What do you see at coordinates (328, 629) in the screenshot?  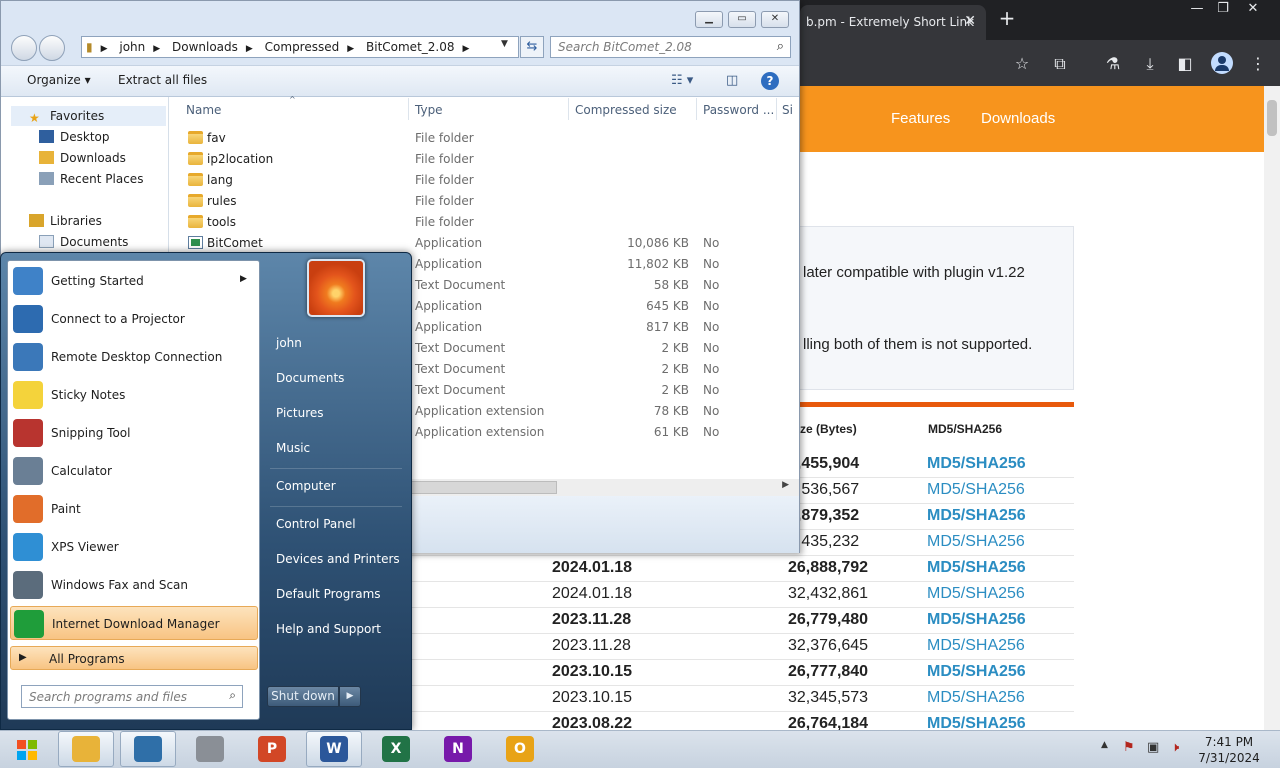 I see `start-right-item: Help and Support` at bounding box center [328, 629].